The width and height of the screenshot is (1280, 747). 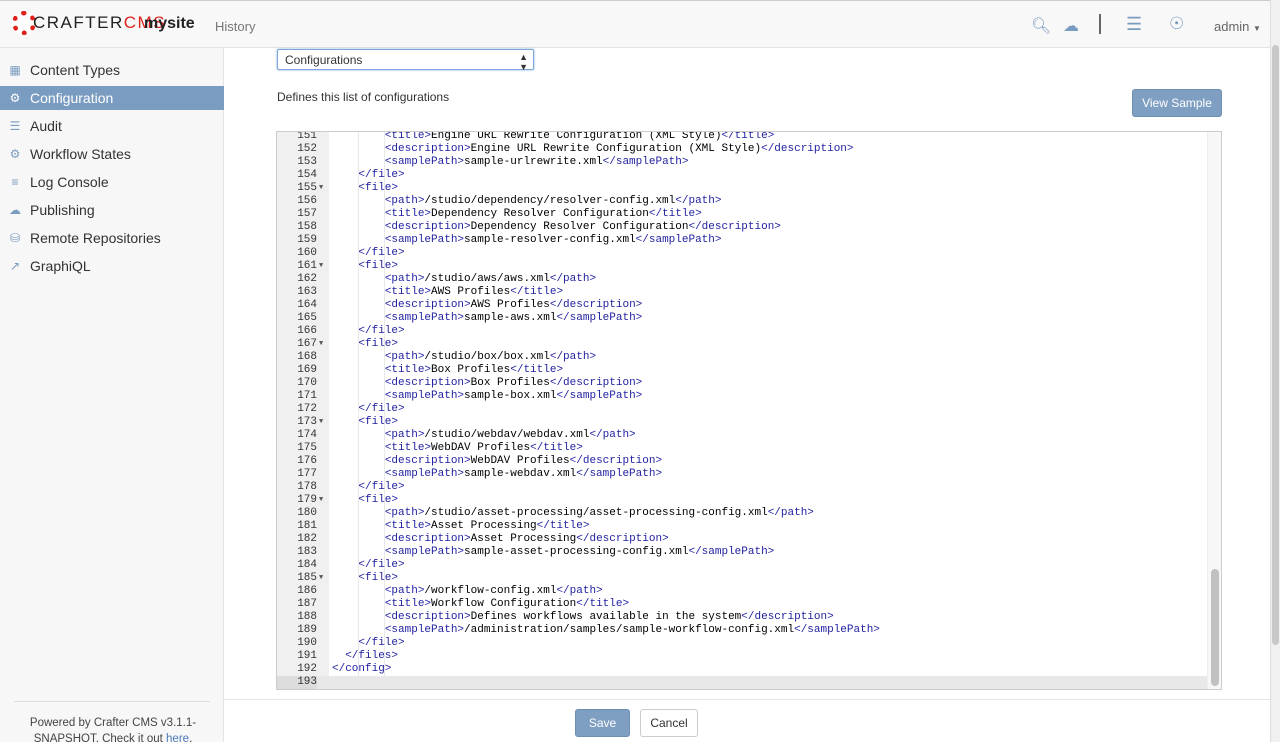 What do you see at coordinates (307, 214) in the screenshot?
I see `line-number: 157` at bounding box center [307, 214].